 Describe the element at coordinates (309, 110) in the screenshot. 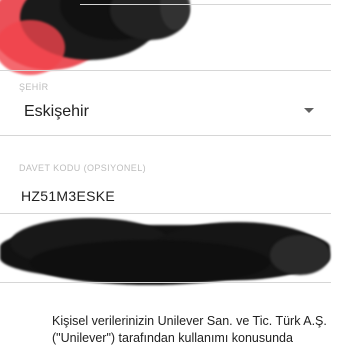

I see `chevron-down-icon` at that location.